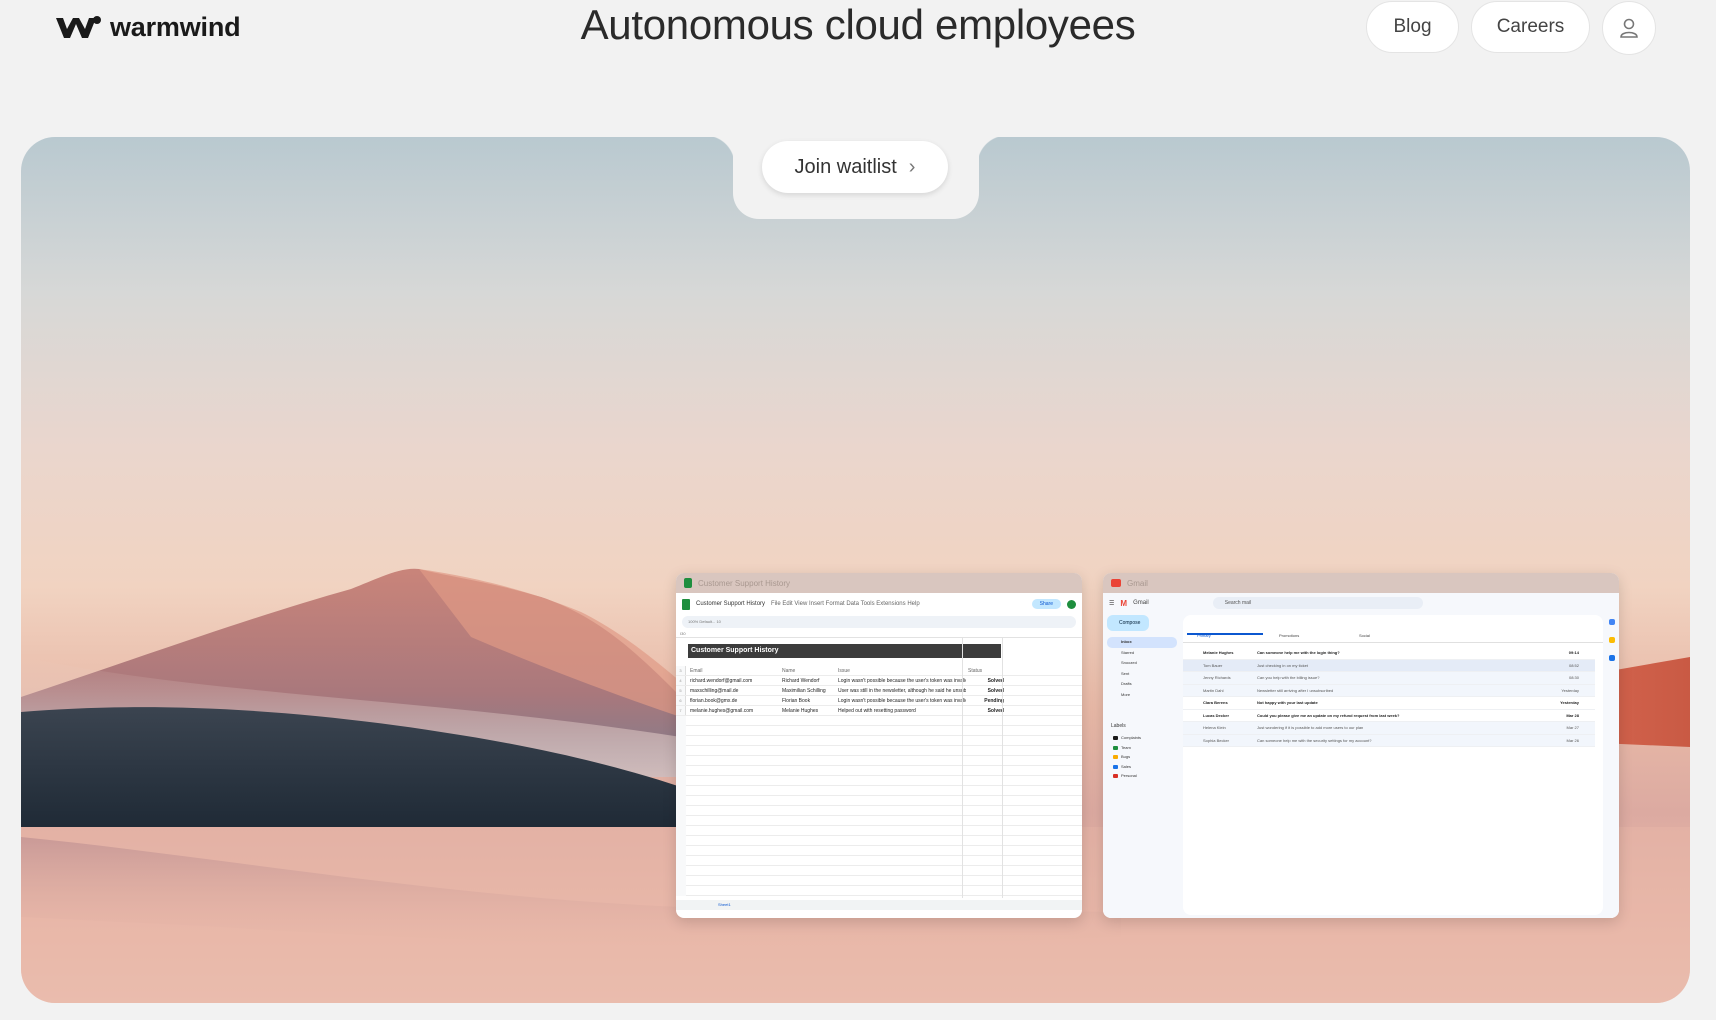  What do you see at coordinates (1142, 695) in the screenshot?
I see `nav-item-more: More` at bounding box center [1142, 695].